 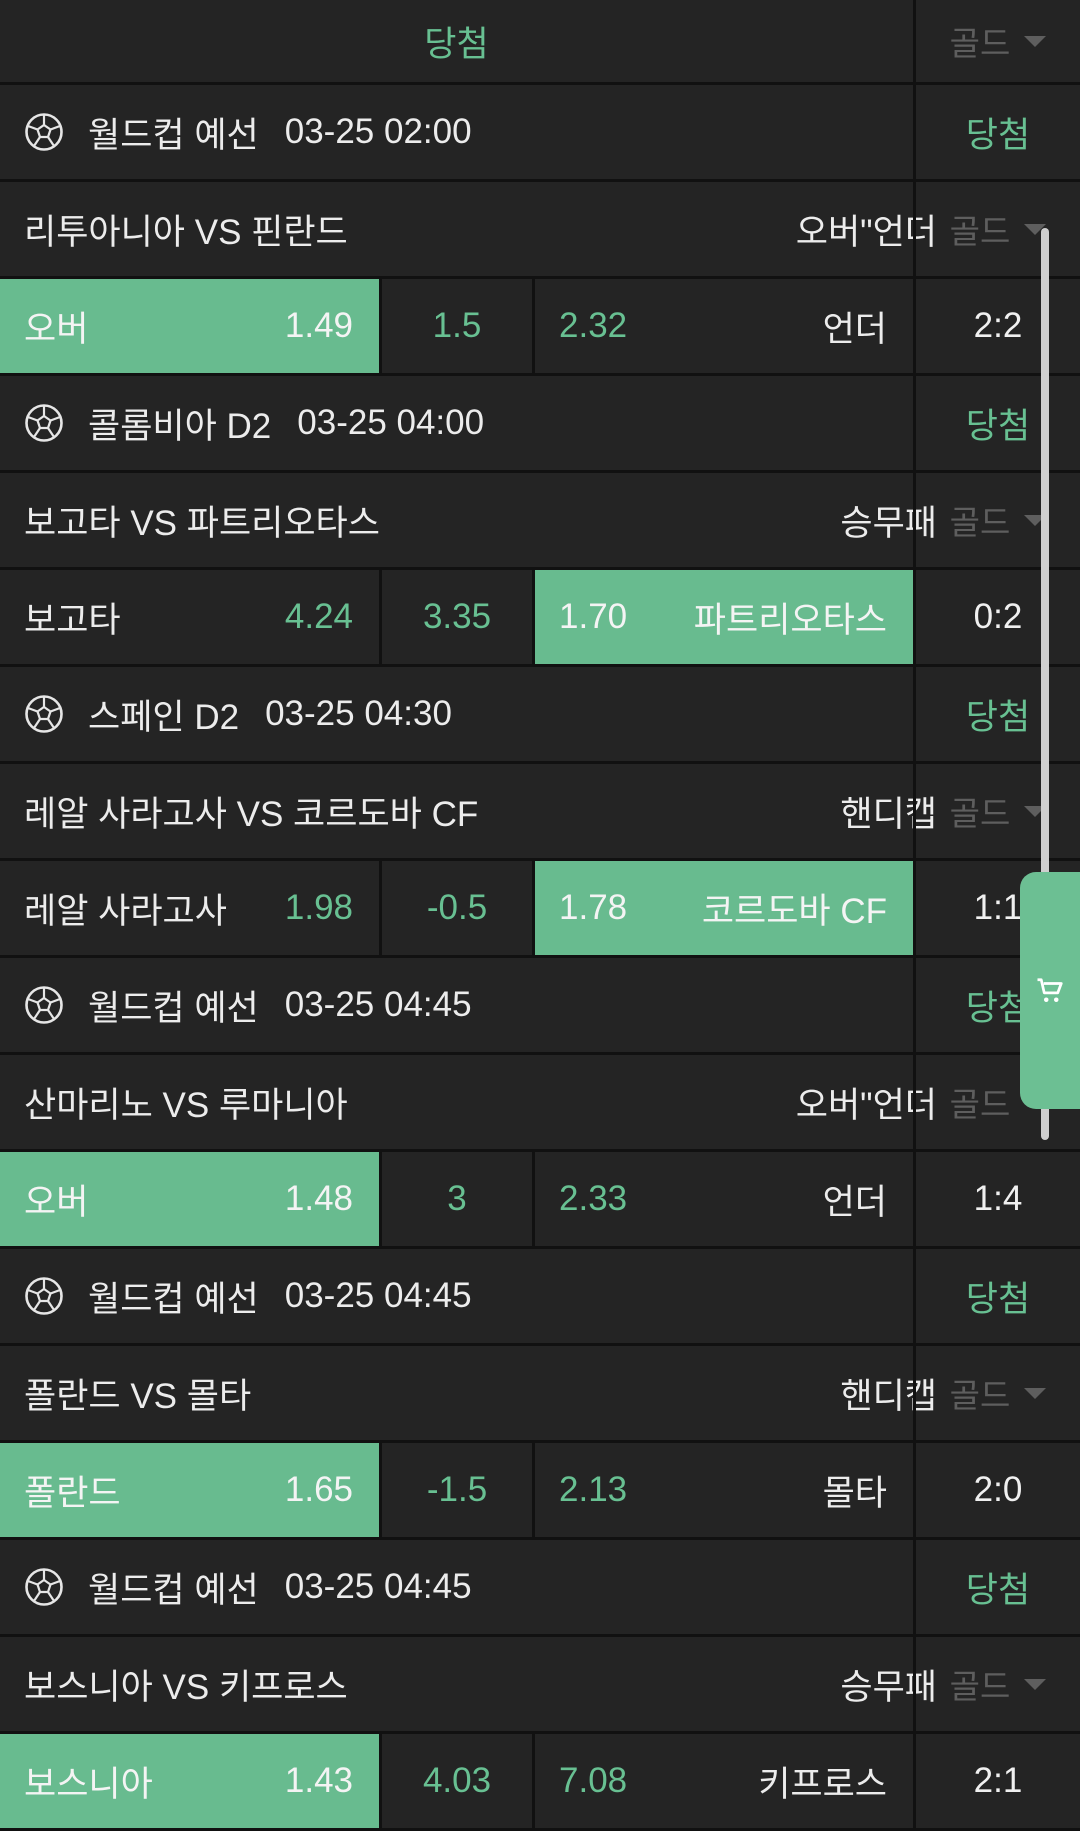 What do you see at coordinates (998, 1198) in the screenshot?
I see `final-score: 1:4` at bounding box center [998, 1198].